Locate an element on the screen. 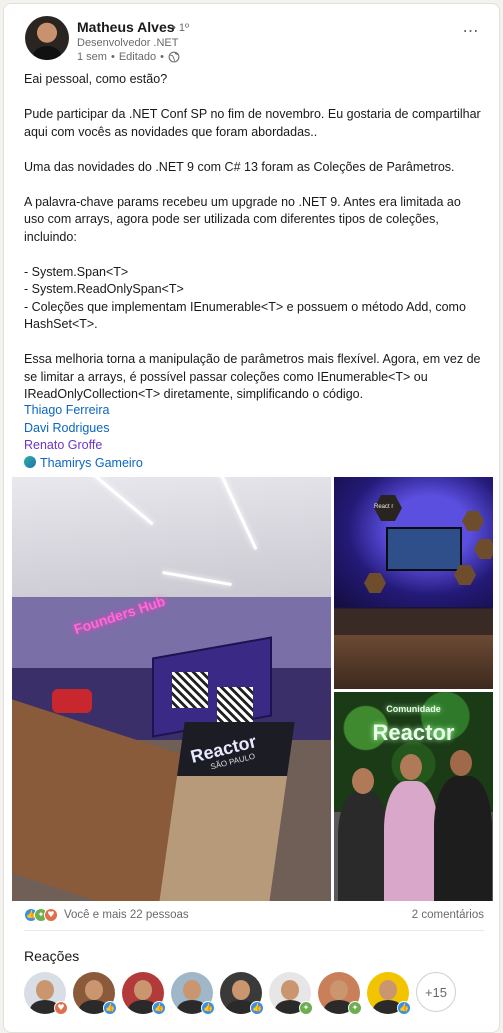 The image size is (503, 1033). mention-link: Thiago Ferreira is located at coordinates (83, 411).